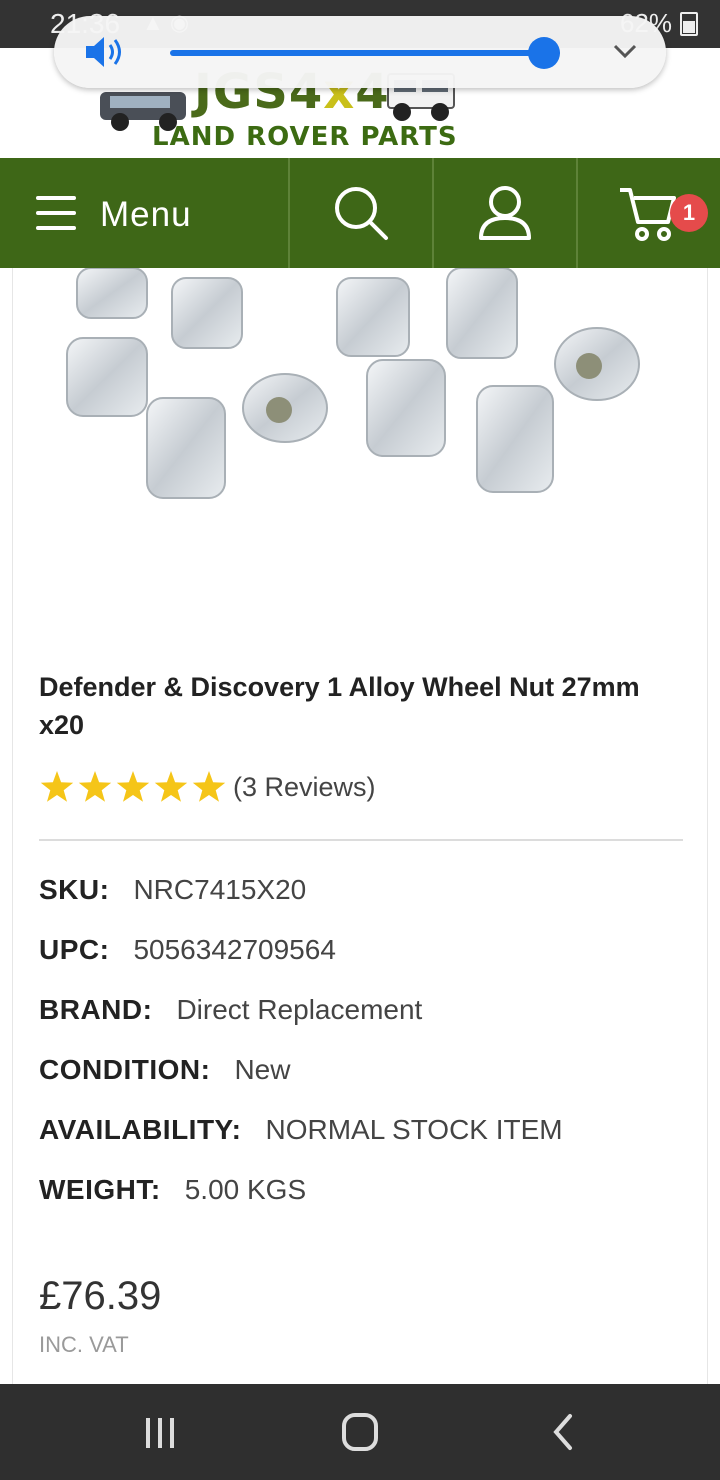 The width and height of the screenshot is (720, 1480). I want to click on menu-label: Menu, so click(146, 214).